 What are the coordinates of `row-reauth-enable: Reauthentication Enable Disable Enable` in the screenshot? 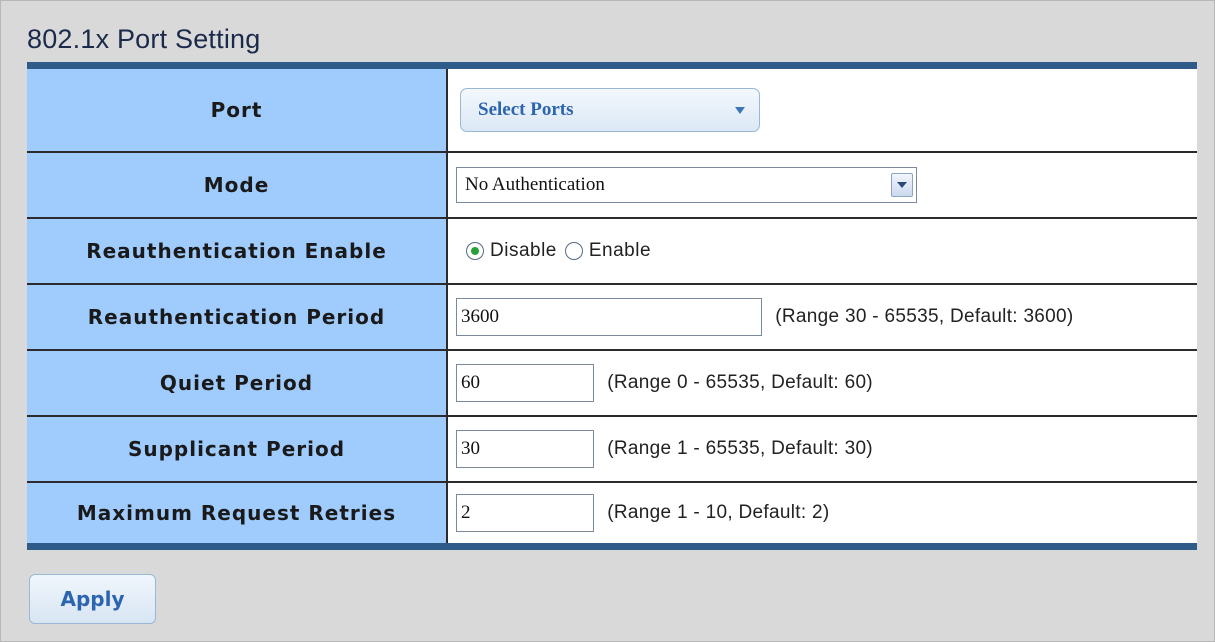 It's located at (612, 251).